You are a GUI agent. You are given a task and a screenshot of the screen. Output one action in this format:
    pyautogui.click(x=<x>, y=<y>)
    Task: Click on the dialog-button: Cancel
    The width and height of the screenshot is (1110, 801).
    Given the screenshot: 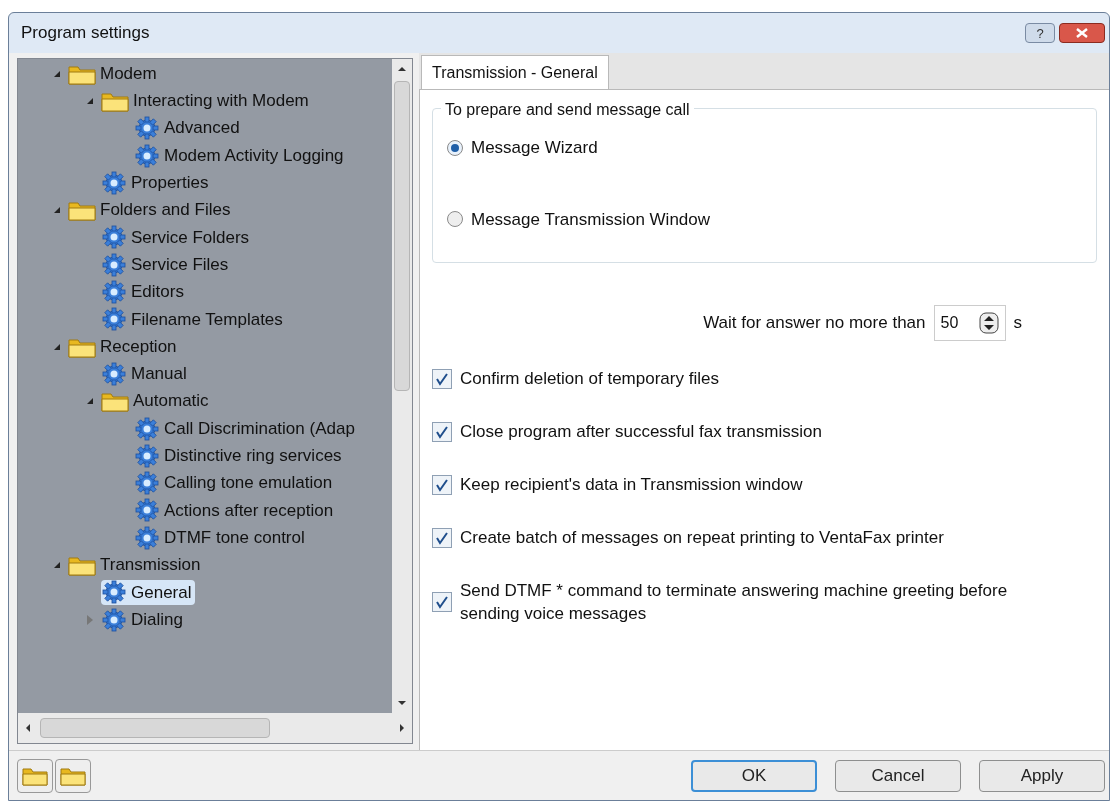 What is the action you would take?
    pyautogui.click(x=898, y=775)
    